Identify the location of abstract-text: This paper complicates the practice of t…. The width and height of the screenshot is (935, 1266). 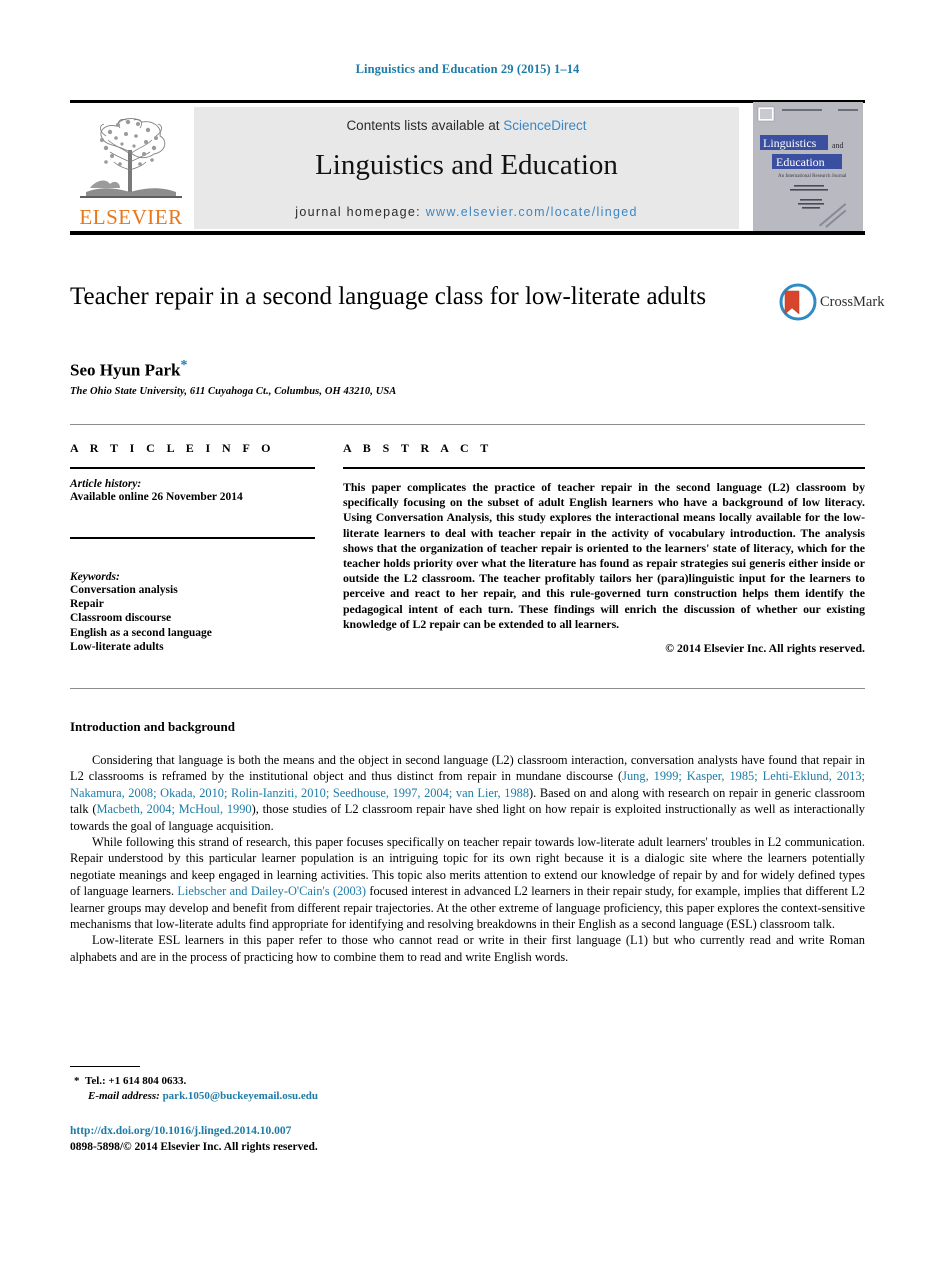
(604, 555).